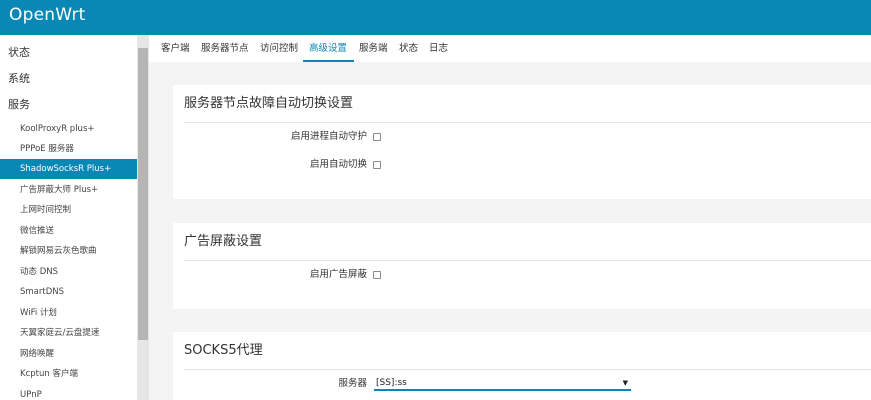 The image size is (871, 400). Describe the element at coordinates (328, 49) in the screenshot. I see `tab-advanced-settings: 高级设置` at that location.